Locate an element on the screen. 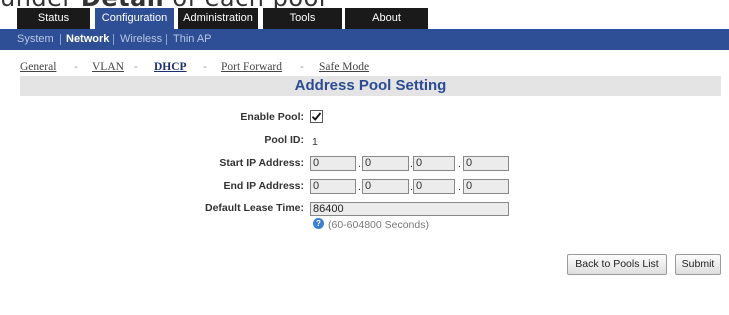  start-ip-octet-2: 0 is located at coordinates (385, 163).